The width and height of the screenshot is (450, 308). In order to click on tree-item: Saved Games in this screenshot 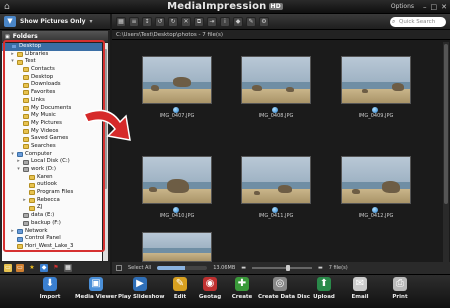, I will do `click(52, 139)`.